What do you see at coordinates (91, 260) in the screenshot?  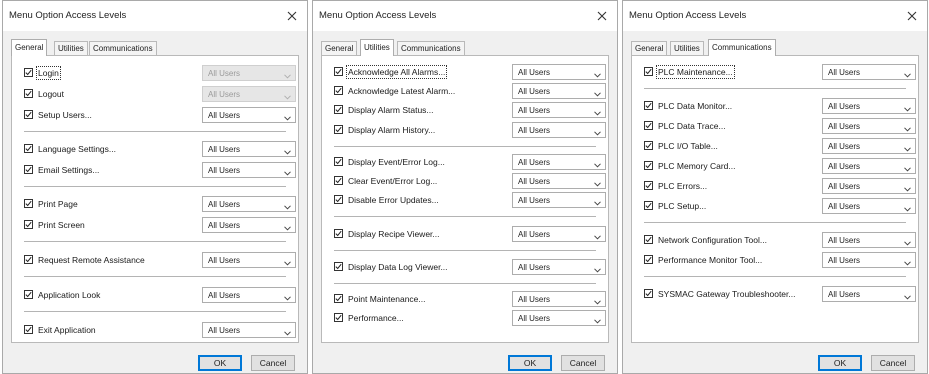 I see `option-label: Request Remote Assistance` at bounding box center [91, 260].